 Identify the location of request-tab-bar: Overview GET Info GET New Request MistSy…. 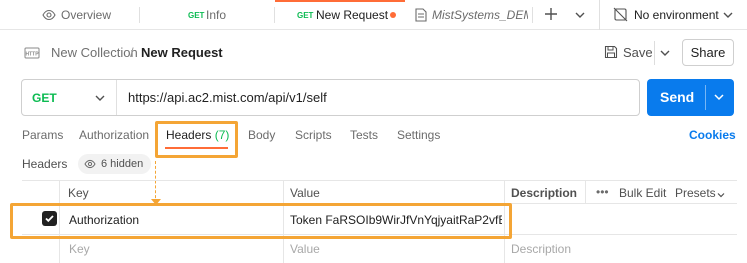
(373, 15).